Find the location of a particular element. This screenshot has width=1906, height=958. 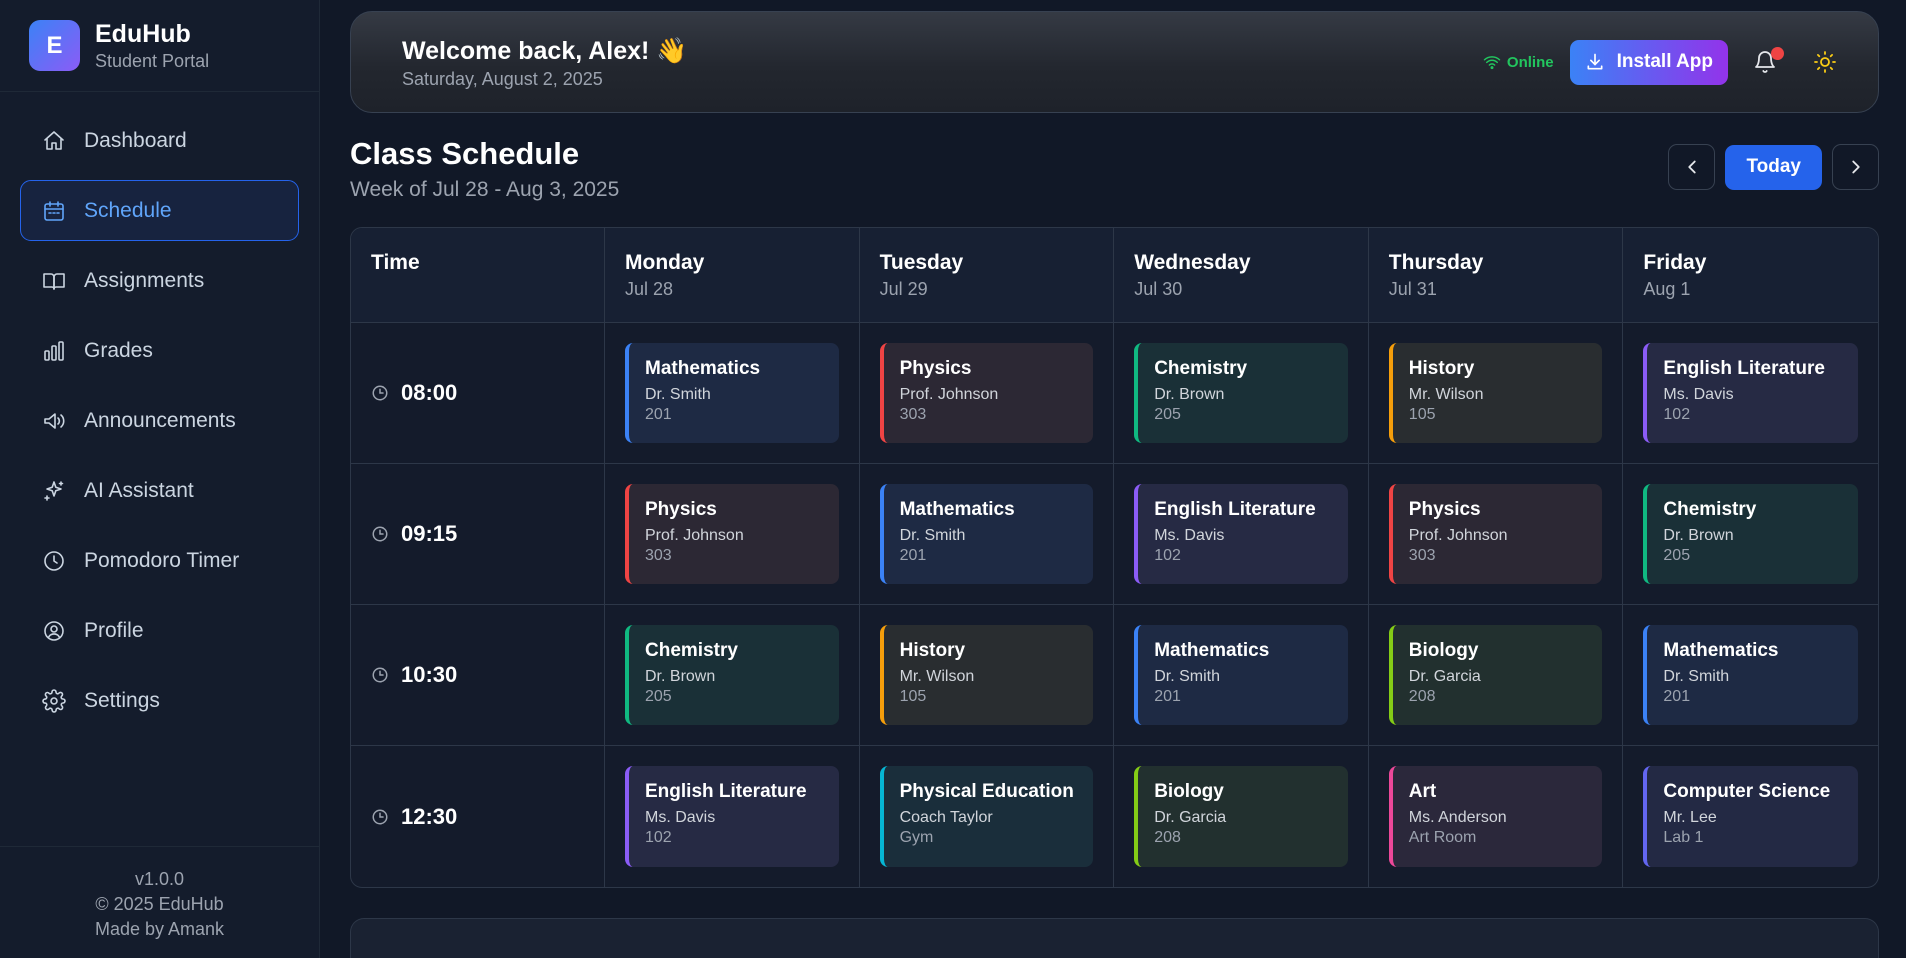

bottom-panel is located at coordinates (1114, 938).